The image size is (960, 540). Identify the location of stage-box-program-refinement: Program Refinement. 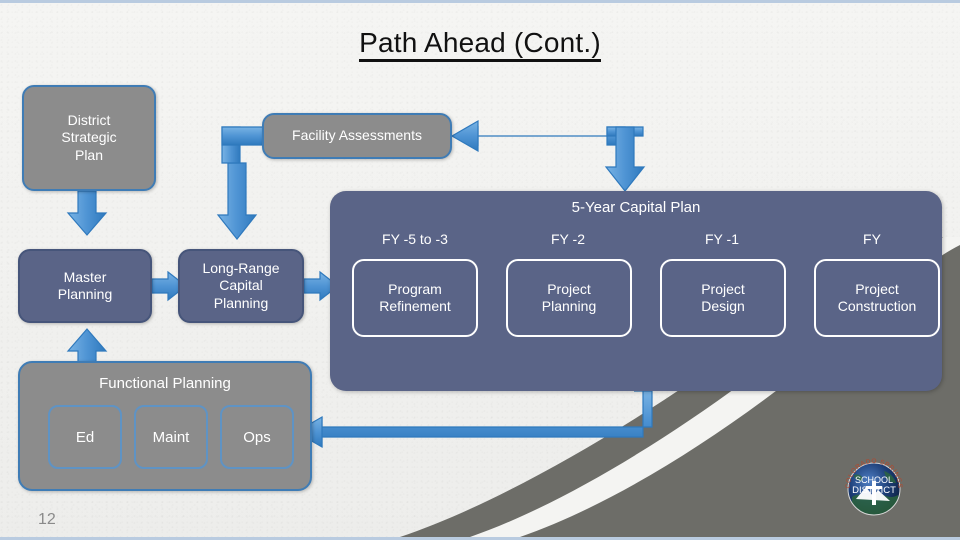
(415, 298).